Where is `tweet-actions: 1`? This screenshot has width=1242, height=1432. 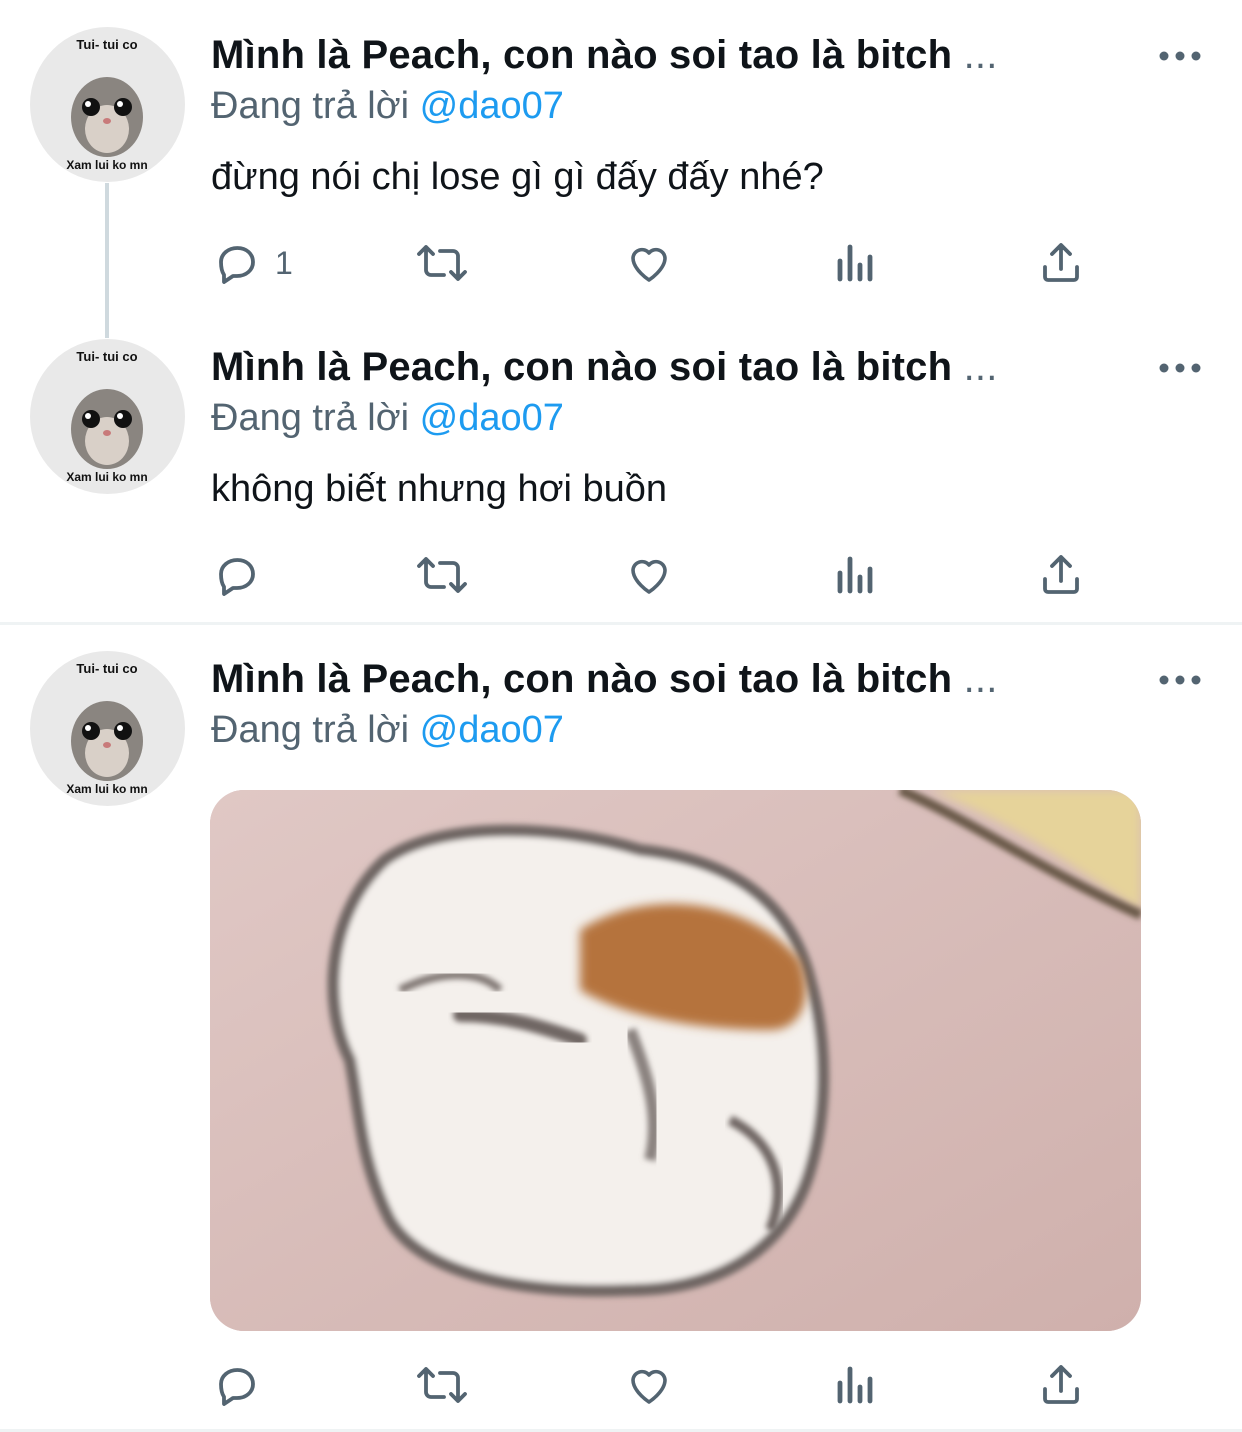 tweet-actions: 1 is located at coordinates (621, 263).